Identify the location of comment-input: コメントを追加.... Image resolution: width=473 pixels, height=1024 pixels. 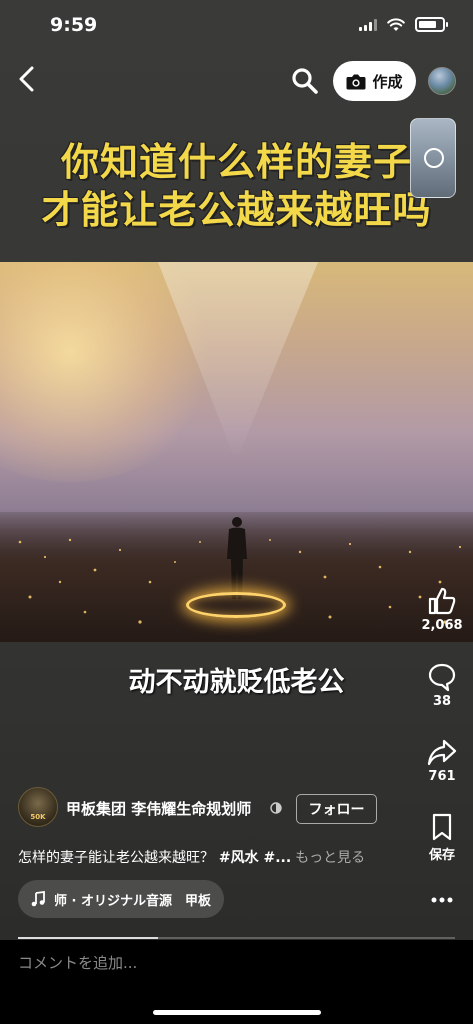
(77, 962).